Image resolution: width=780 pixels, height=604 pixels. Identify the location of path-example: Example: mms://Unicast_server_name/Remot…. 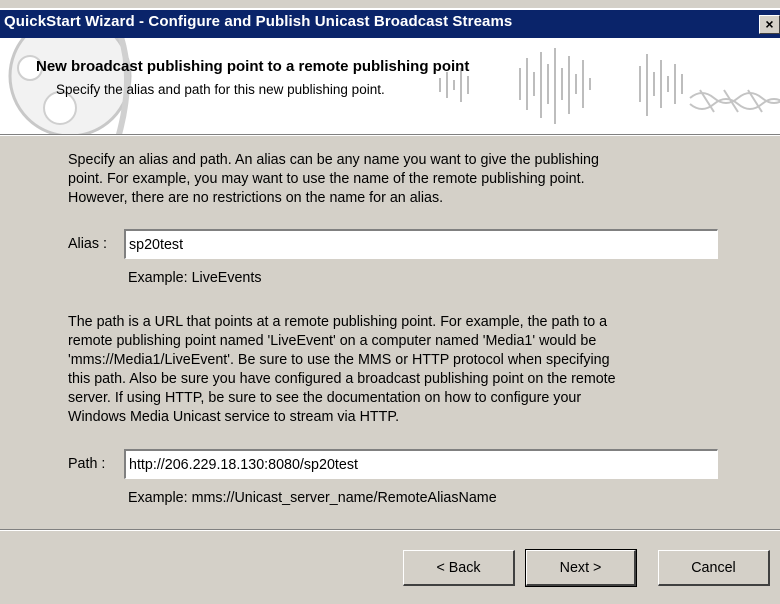
(312, 498).